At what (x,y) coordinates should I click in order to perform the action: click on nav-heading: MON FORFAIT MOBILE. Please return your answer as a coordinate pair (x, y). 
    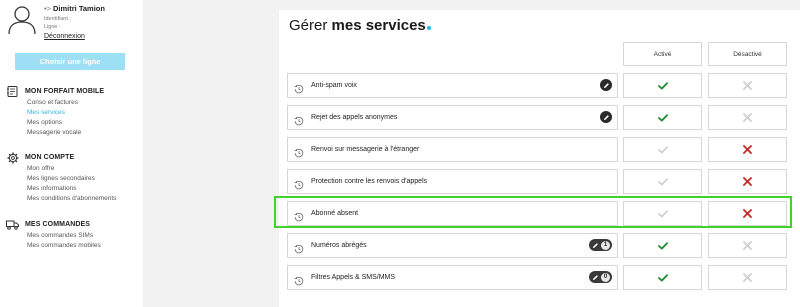
    Looking at the image, I should click on (73, 91).